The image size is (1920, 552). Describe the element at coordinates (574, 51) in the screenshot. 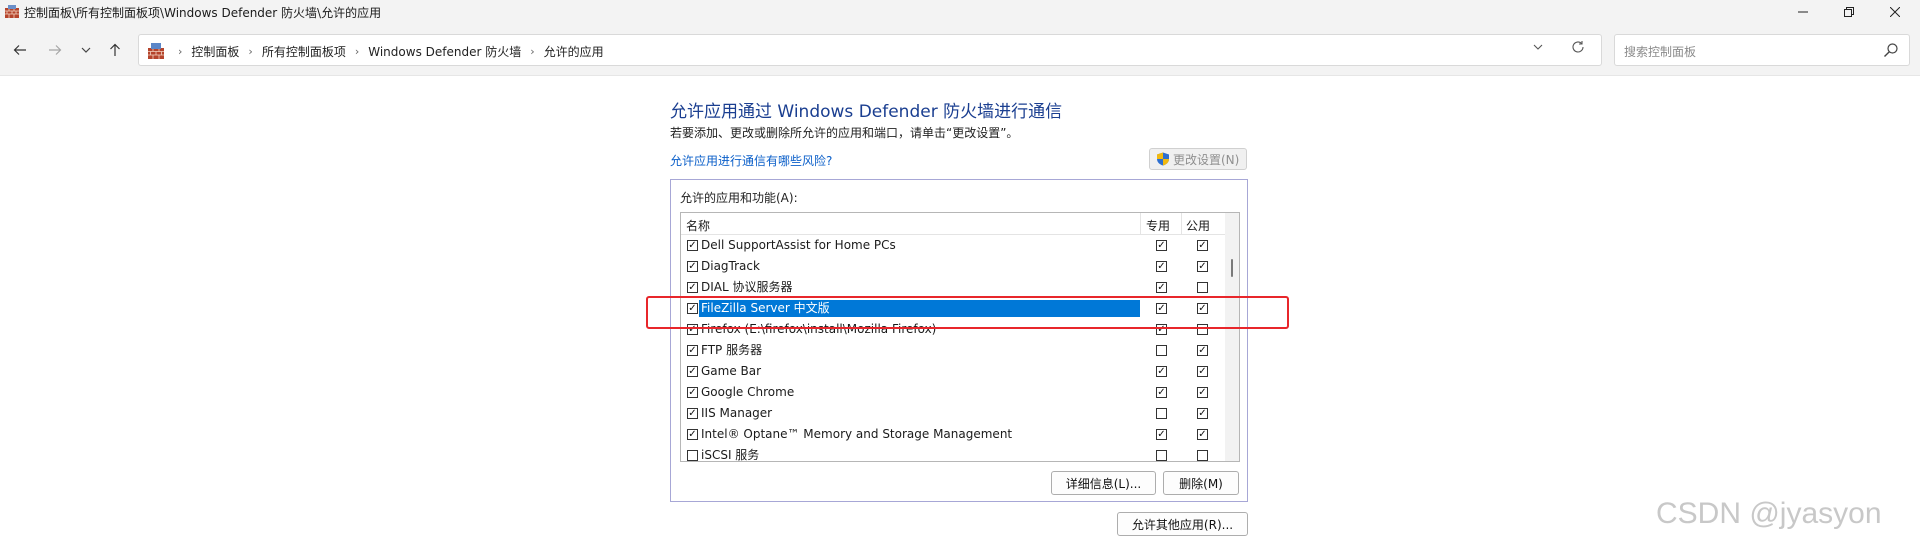

I see `breadcrumb-allowed-apps: 允许的应用` at that location.